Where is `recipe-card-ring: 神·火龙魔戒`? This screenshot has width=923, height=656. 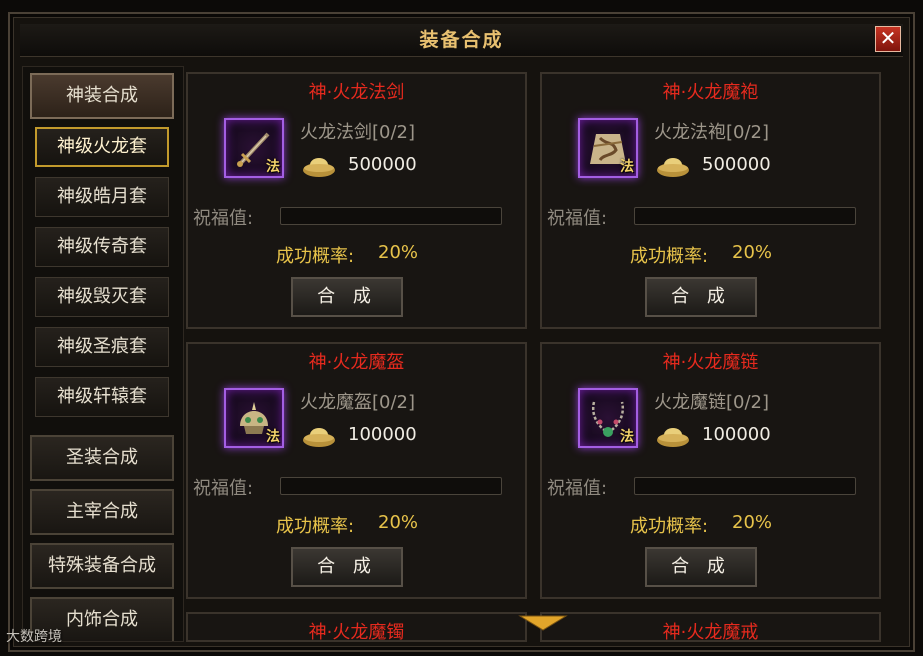 recipe-card-ring: 神·火龙魔戒 is located at coordinates (710, 627).